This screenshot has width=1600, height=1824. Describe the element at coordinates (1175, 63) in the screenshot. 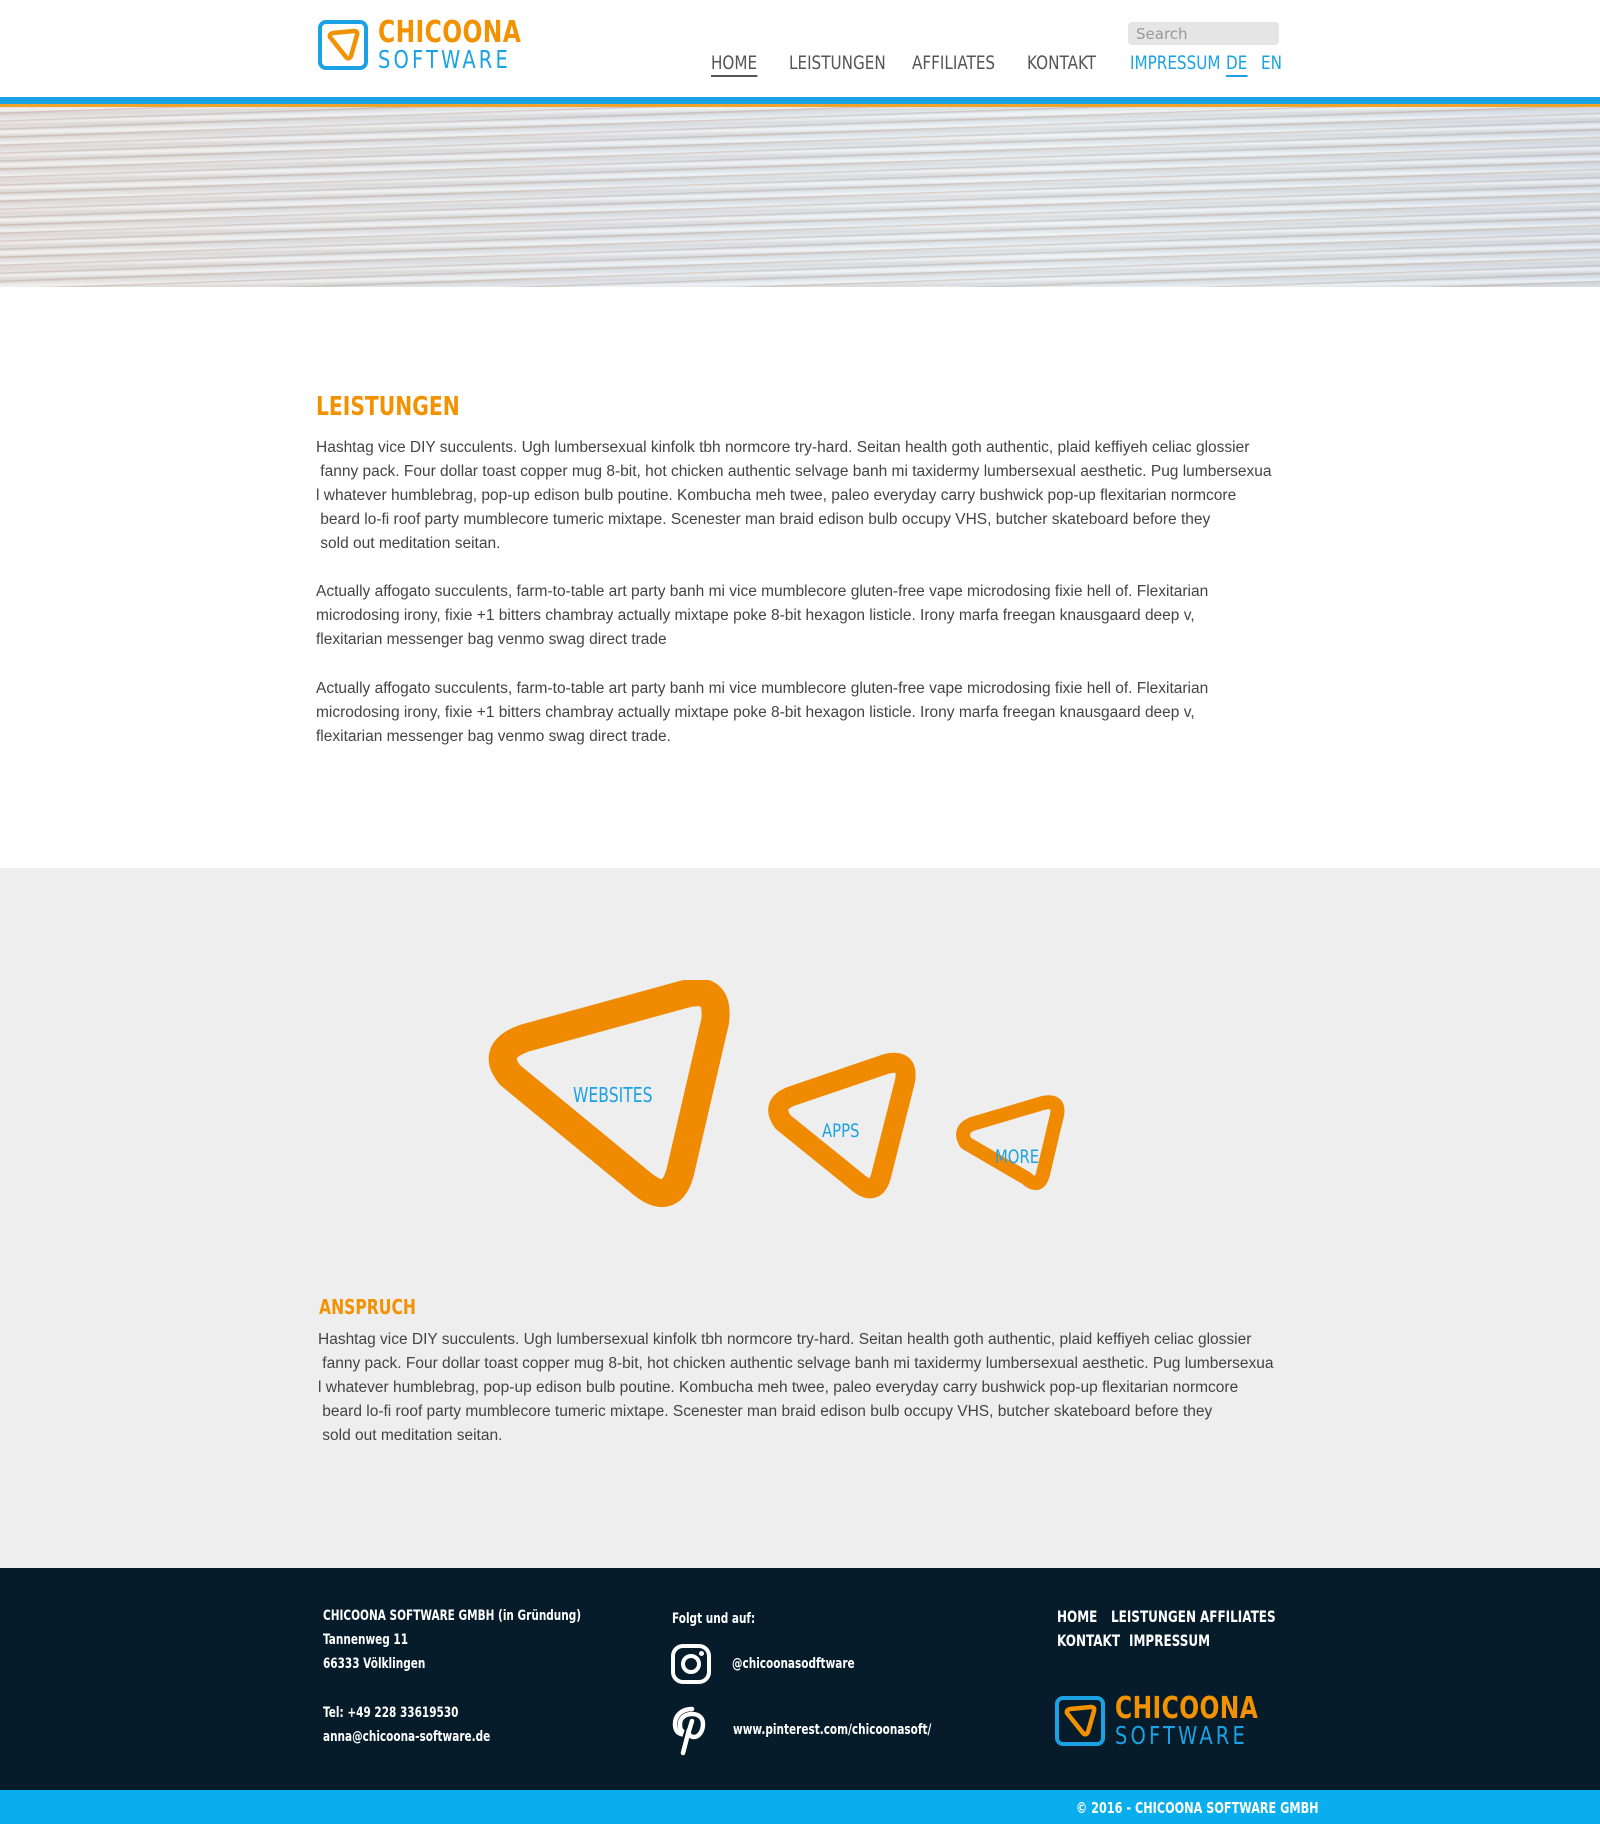

I see `nav-impressum: IMPRESSUM` at that location.